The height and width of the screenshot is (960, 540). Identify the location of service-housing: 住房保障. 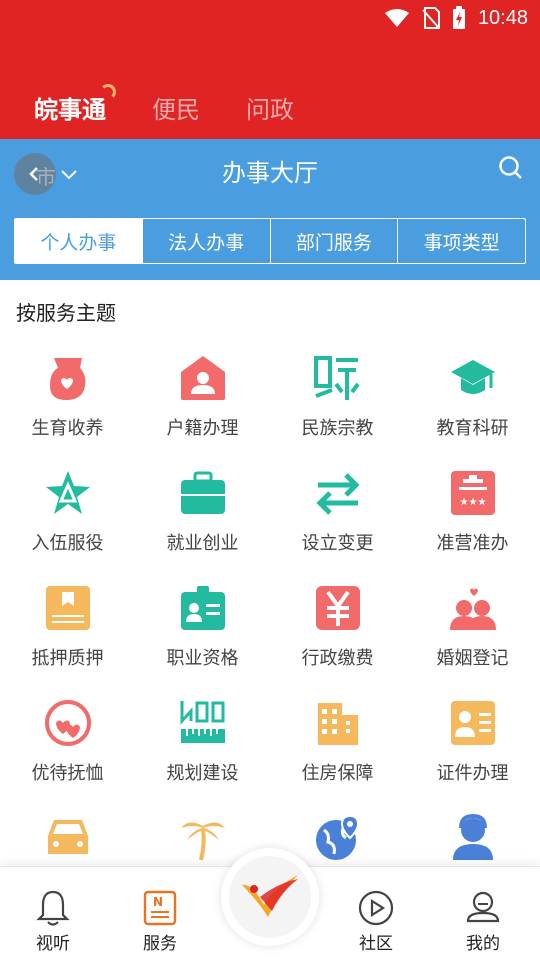
(337, 742).